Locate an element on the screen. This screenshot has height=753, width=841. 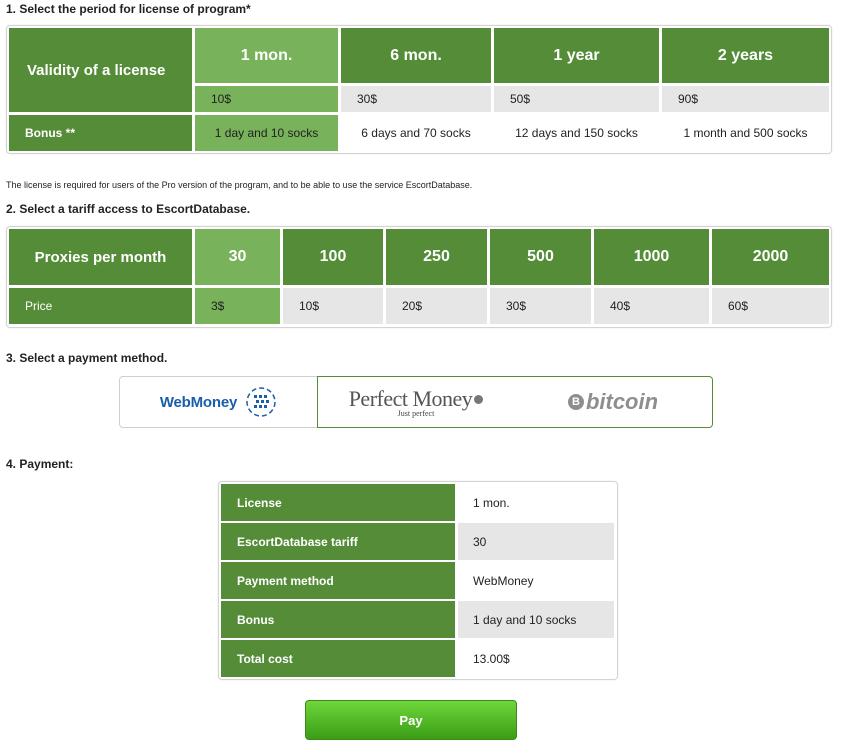
summary-bonus-value: 1 day and 10 socks is located at coordinates (536, 619).